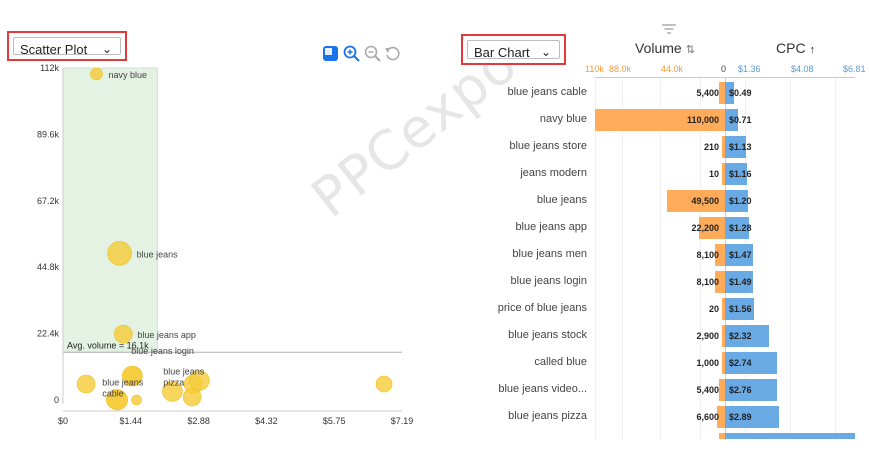 The width and height of the screenshot is (869, 476). What do you see at coordinates (547, 92) in the screenshot?
I see `keyword-label: blue jeans cable` at bounding box center [547, 92].